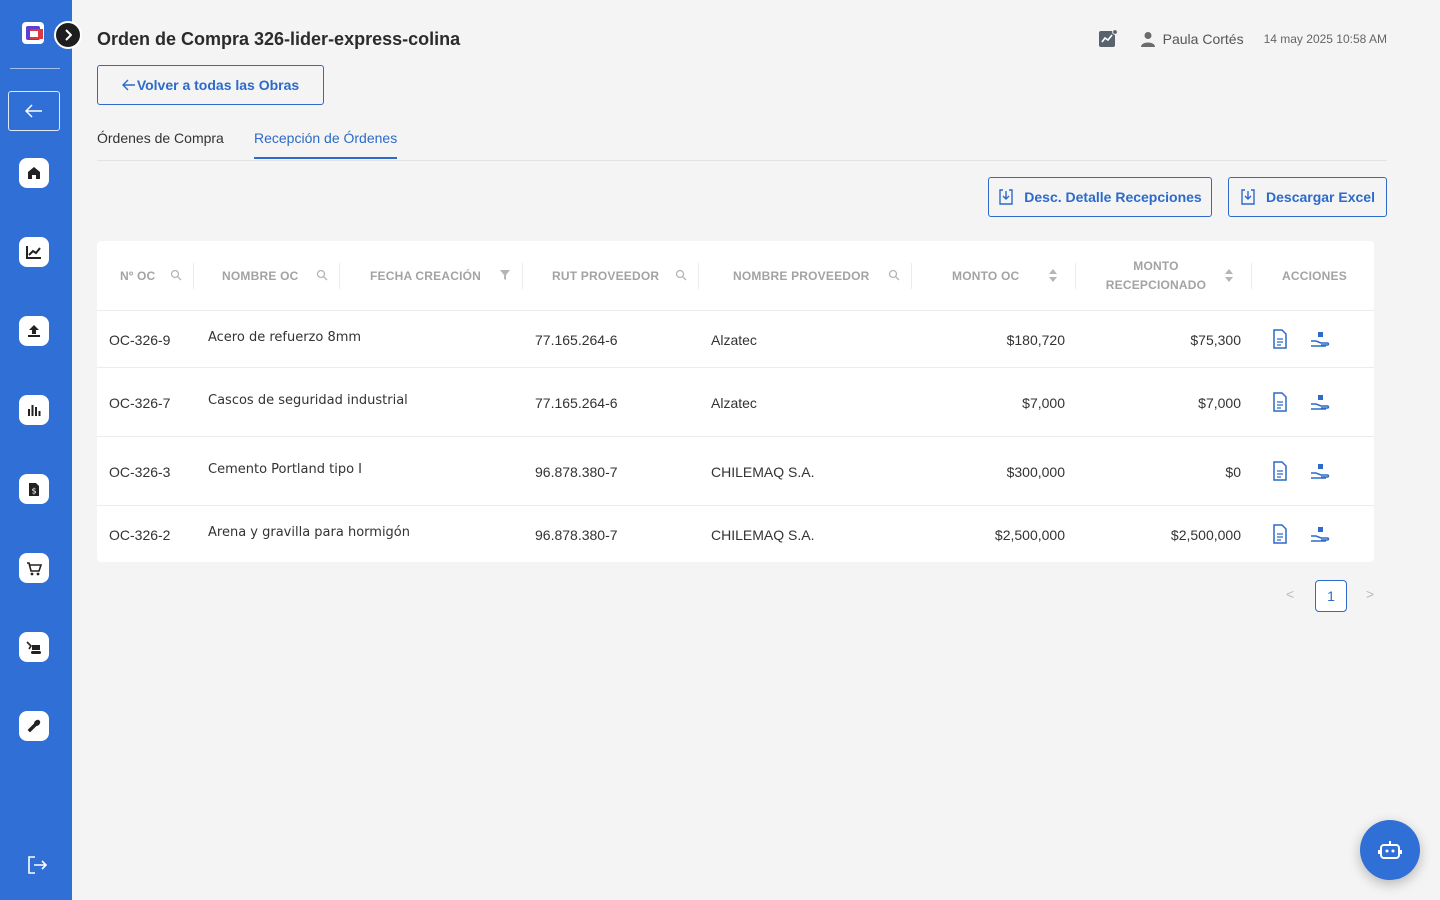 The height and width of the screenshot is (900, 1440). I want to click on cell-amount: $7,000, so click(1043, 403).